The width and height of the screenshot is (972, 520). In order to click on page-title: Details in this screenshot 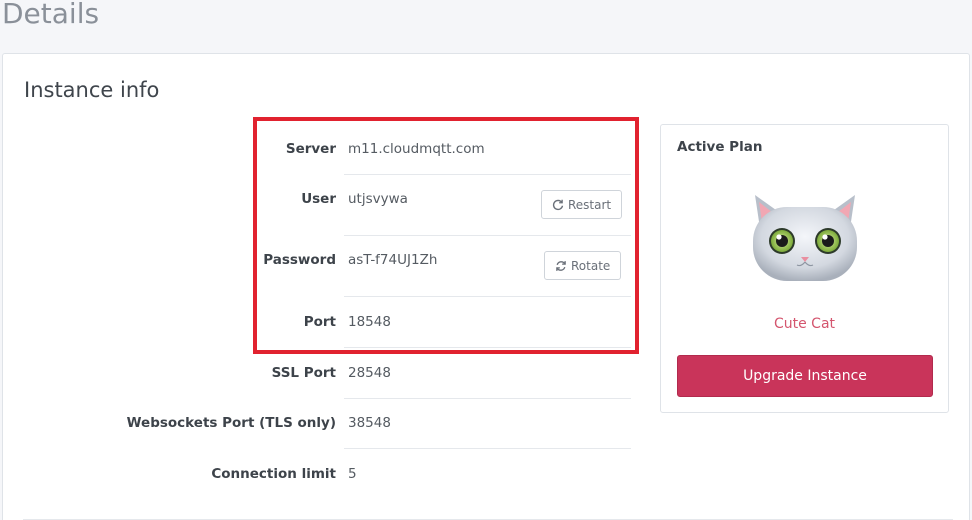, I will do `click(51, 15)`.